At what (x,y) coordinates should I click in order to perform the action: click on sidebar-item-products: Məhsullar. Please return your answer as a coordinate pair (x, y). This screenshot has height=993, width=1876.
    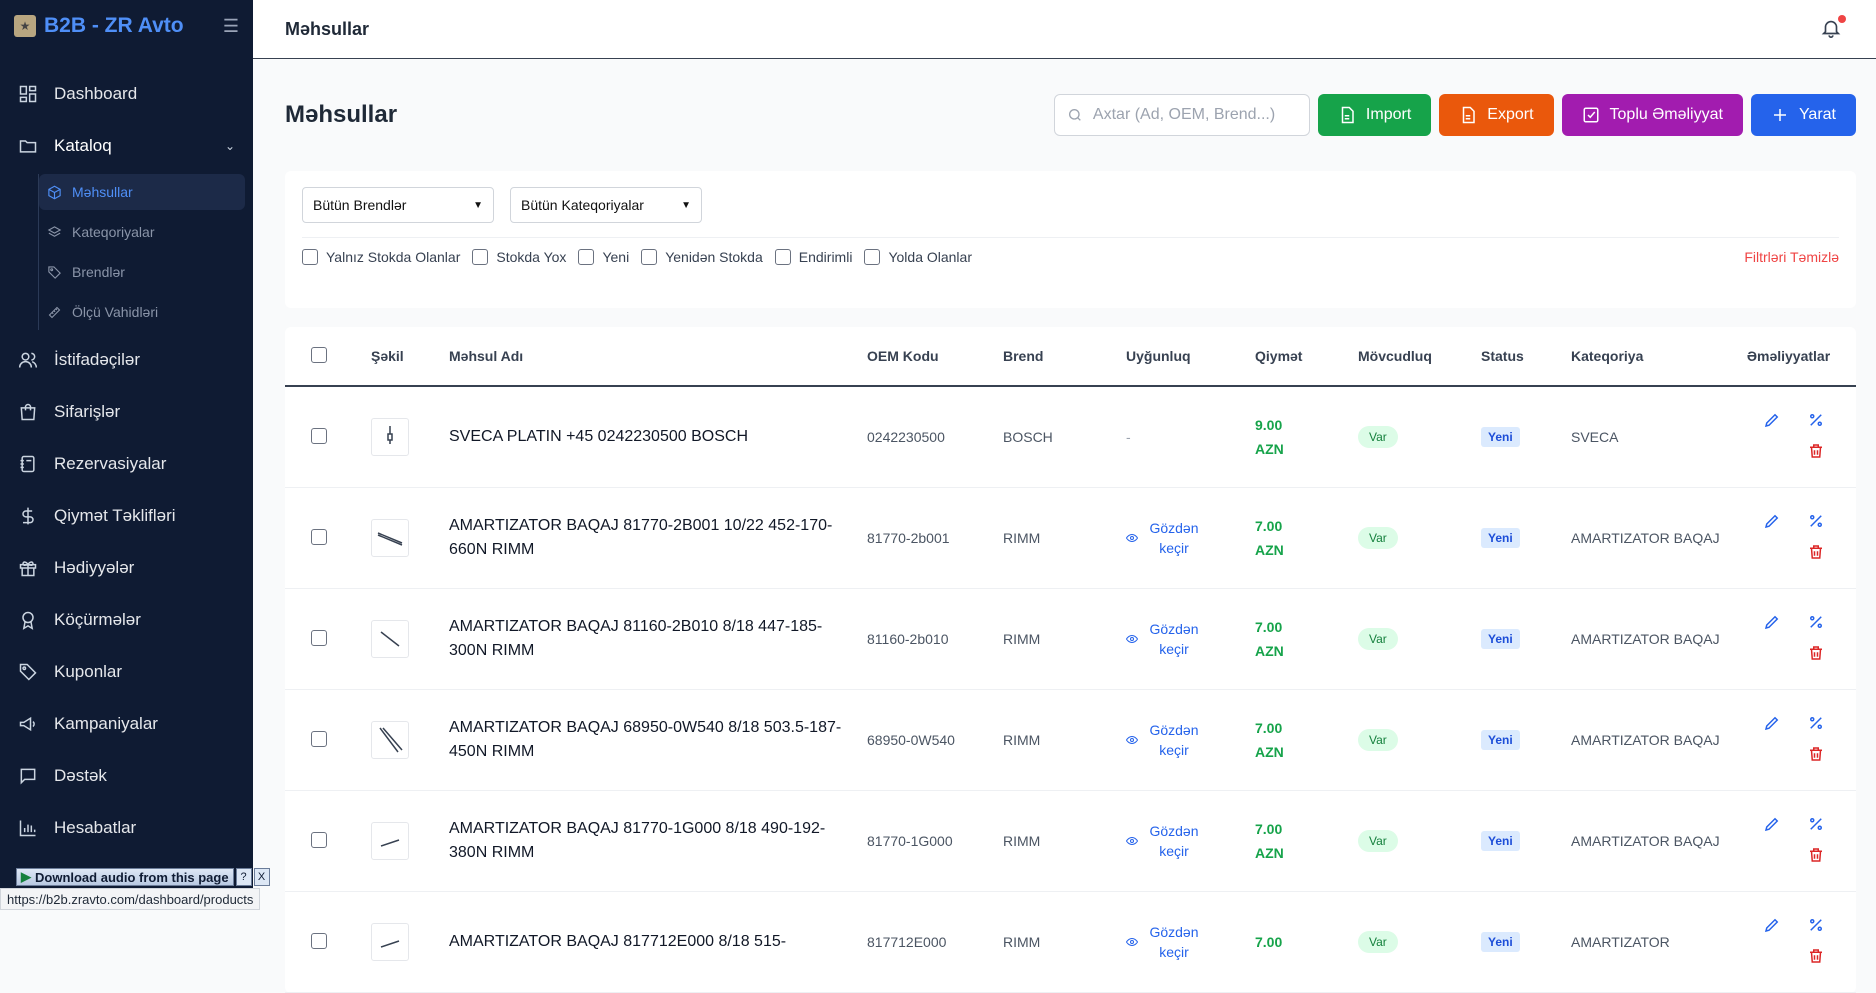
    Looking at the image, I should click on (142, 192).